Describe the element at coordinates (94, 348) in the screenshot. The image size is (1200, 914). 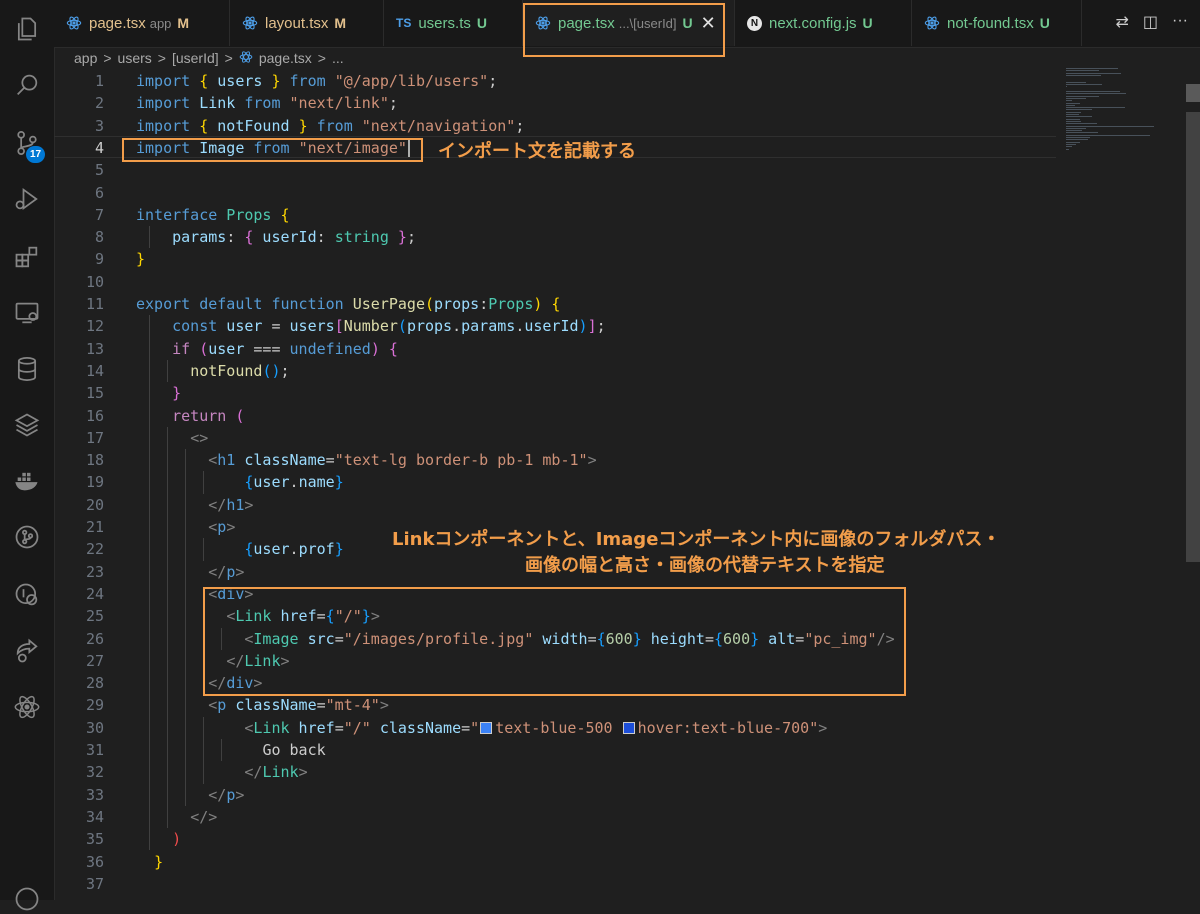
I see `line-number: 13` at that location.